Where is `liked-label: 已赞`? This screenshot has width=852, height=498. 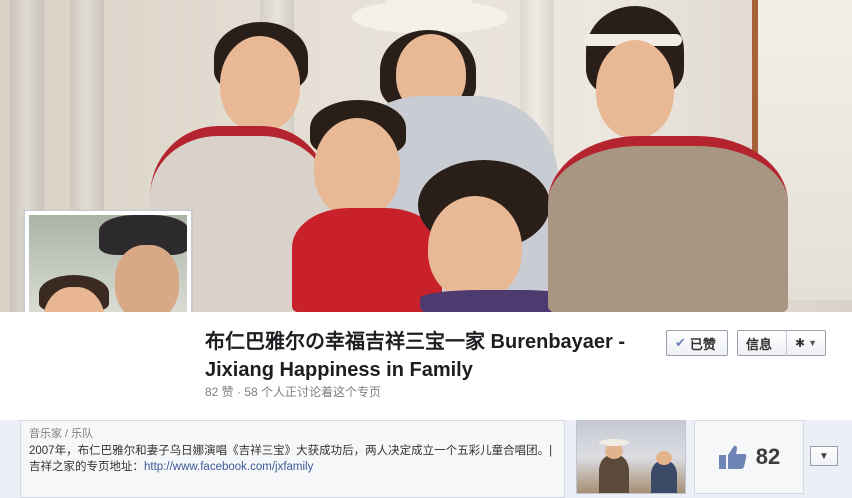
liked-label: 已赞 is located at coordinates (702, 344).